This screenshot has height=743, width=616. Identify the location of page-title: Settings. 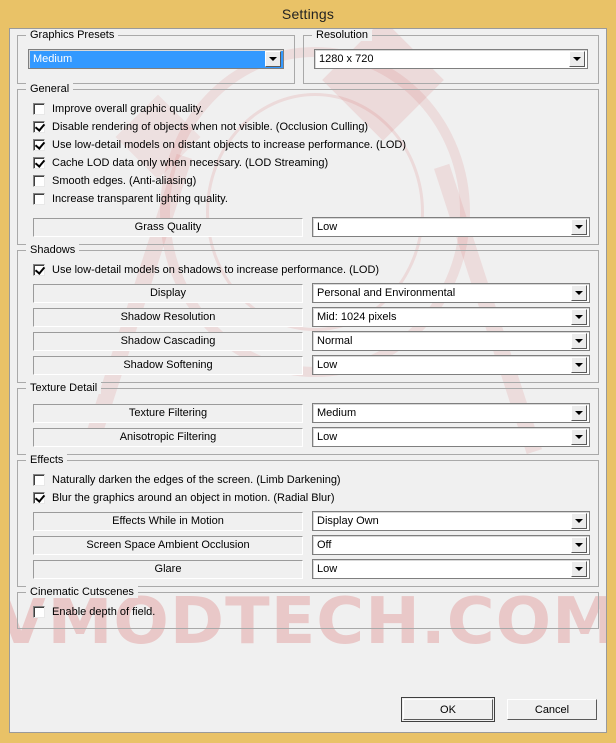
(308, 14).